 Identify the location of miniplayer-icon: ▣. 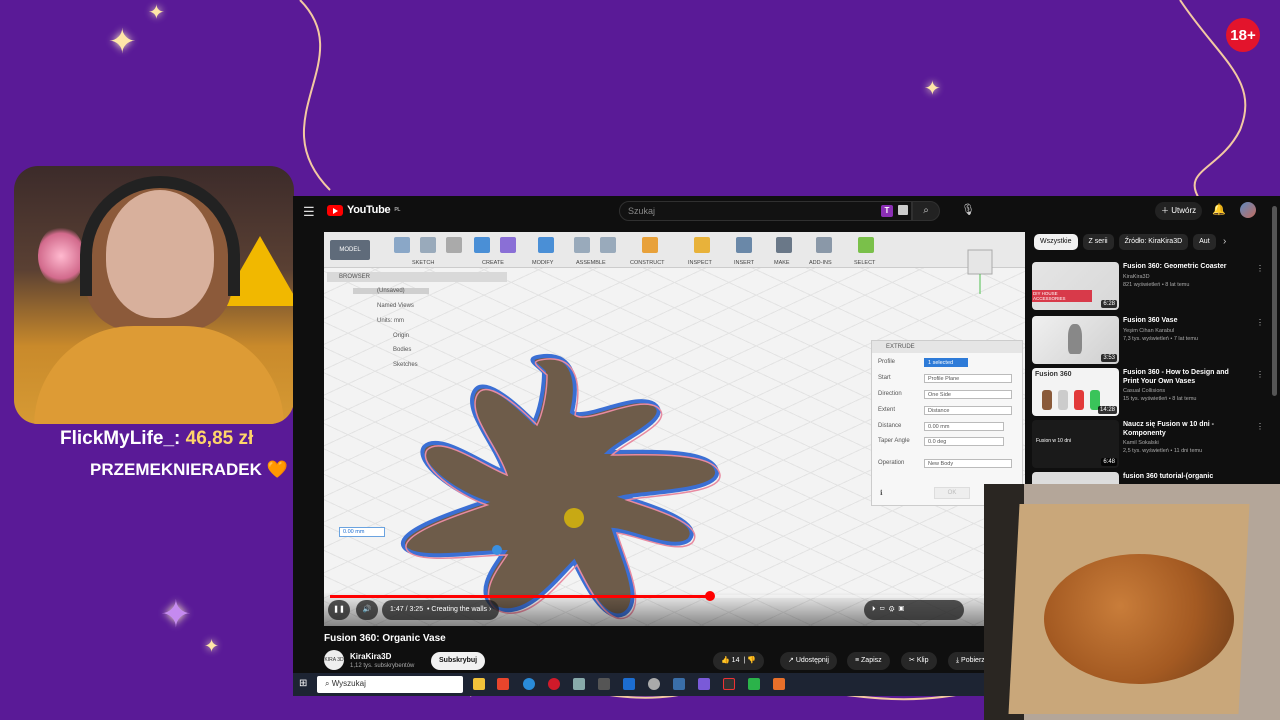
(901, 609).